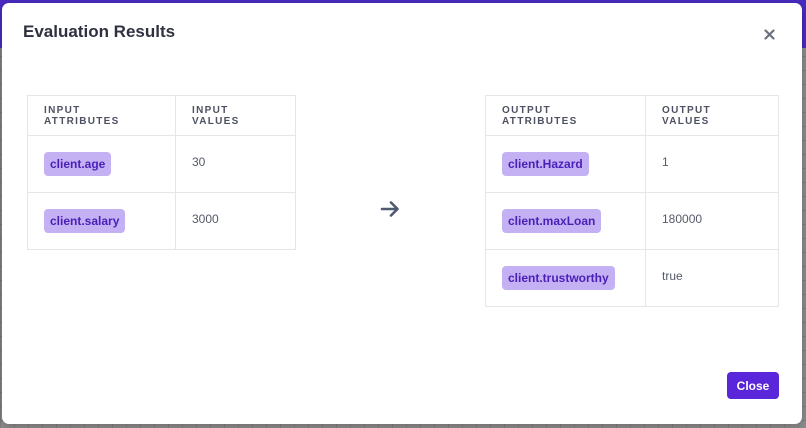 Image resolution: width=806 pixels, height=428 pixels. What do you see at coordinates (99, 31) in the screenshot?
I see `dialog-title: Evaluation Results` at bounding box center [99, 31].